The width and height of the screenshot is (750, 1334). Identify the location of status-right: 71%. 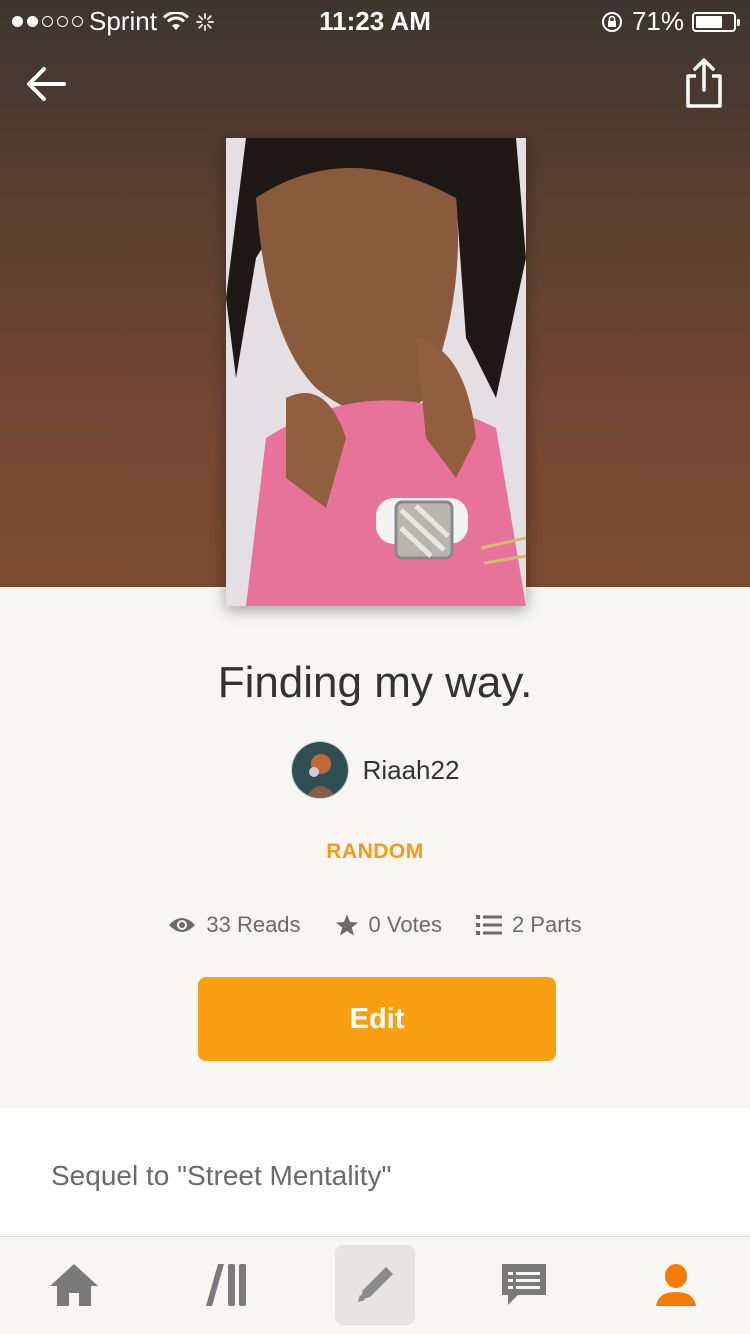
(670, 21).